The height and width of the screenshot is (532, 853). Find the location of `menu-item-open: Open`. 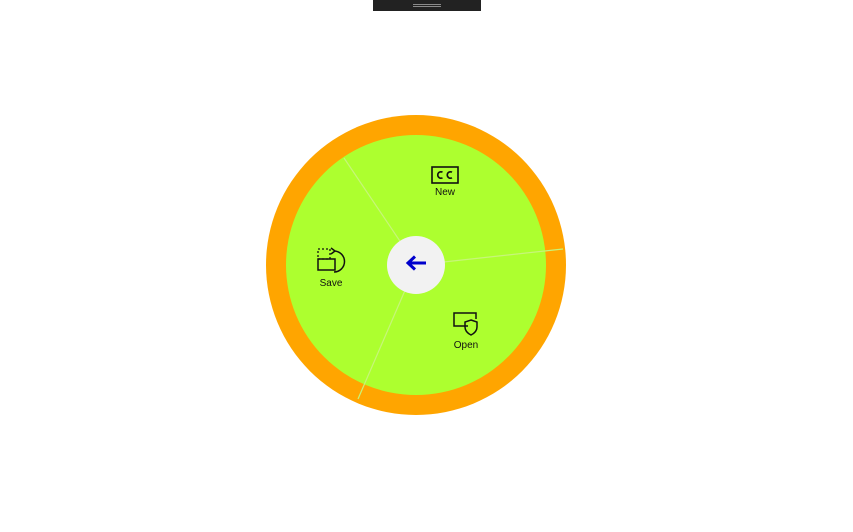

menu-item-open: Open is located at coordinates (466, 331).